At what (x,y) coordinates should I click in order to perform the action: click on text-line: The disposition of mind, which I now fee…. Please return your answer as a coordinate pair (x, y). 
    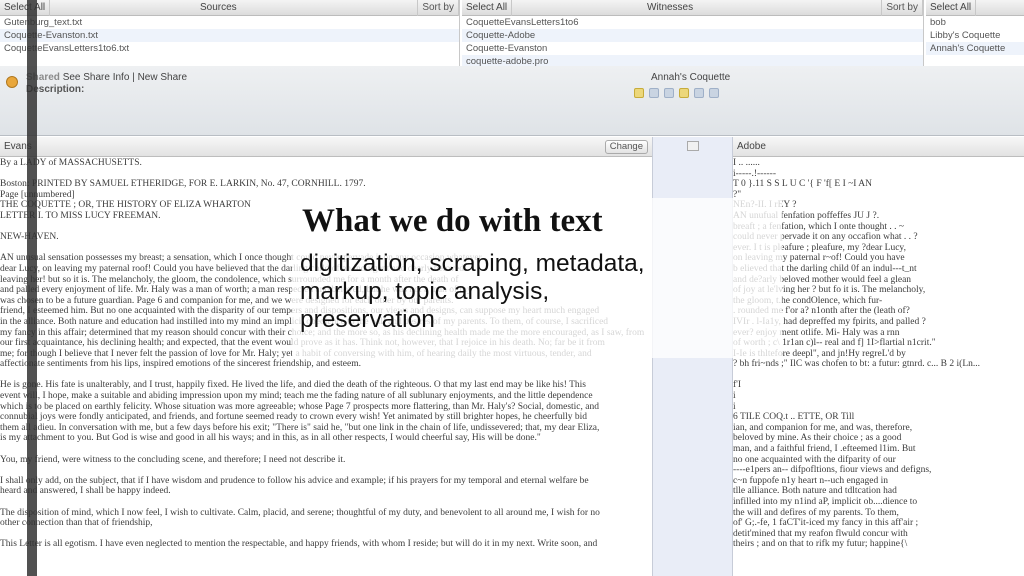
    Looking at the image, I should click on (300, 512).